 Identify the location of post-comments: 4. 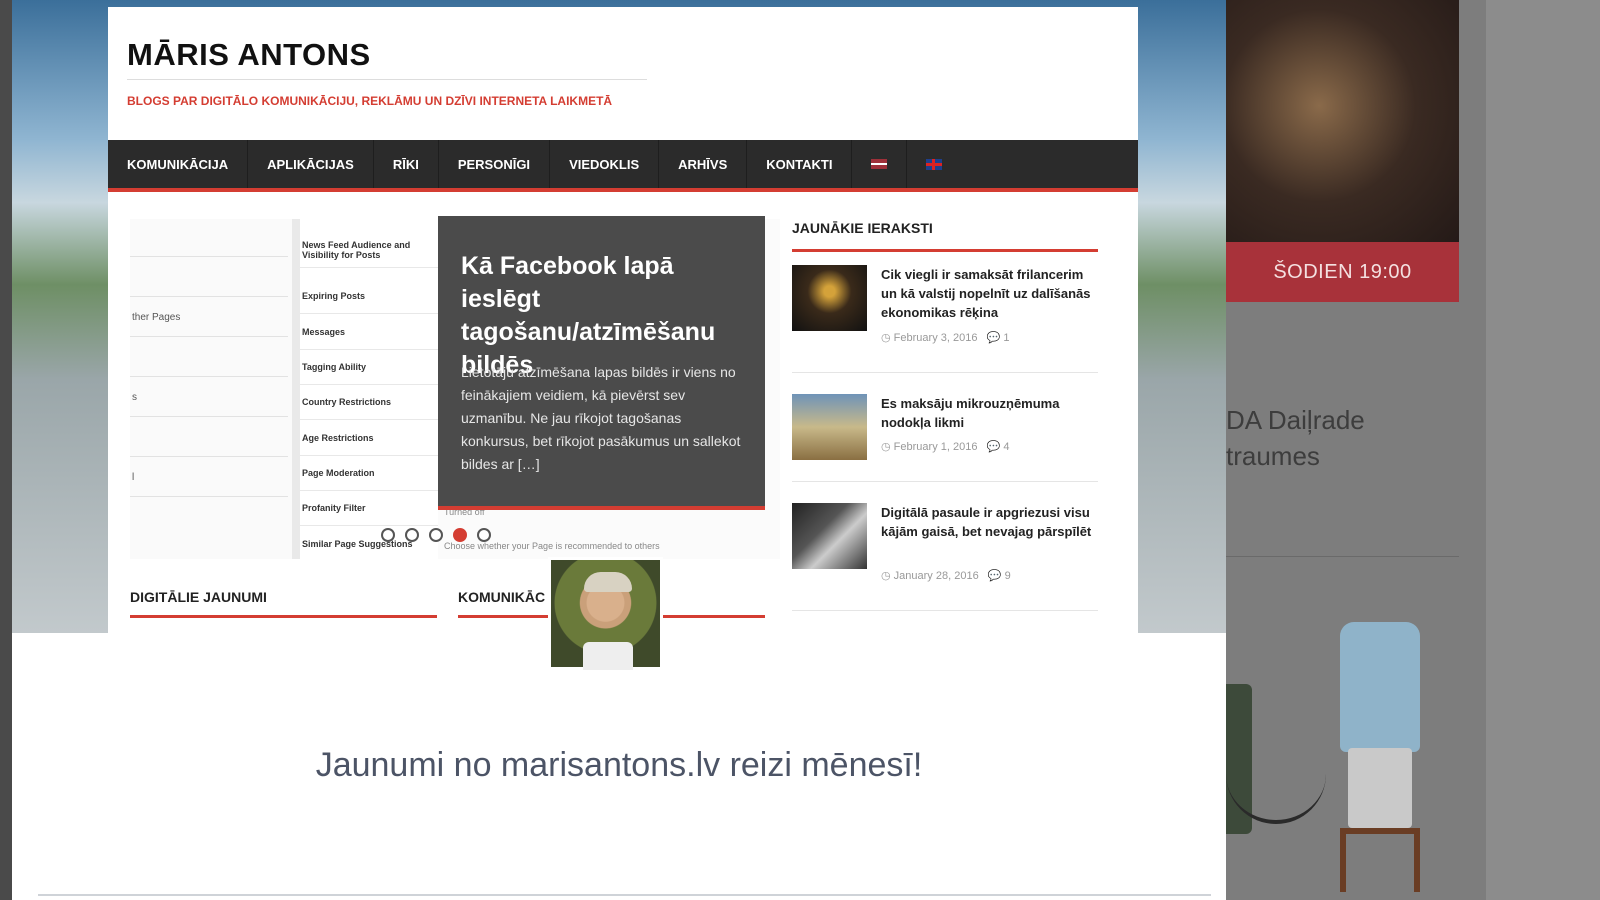
(1006, 447).